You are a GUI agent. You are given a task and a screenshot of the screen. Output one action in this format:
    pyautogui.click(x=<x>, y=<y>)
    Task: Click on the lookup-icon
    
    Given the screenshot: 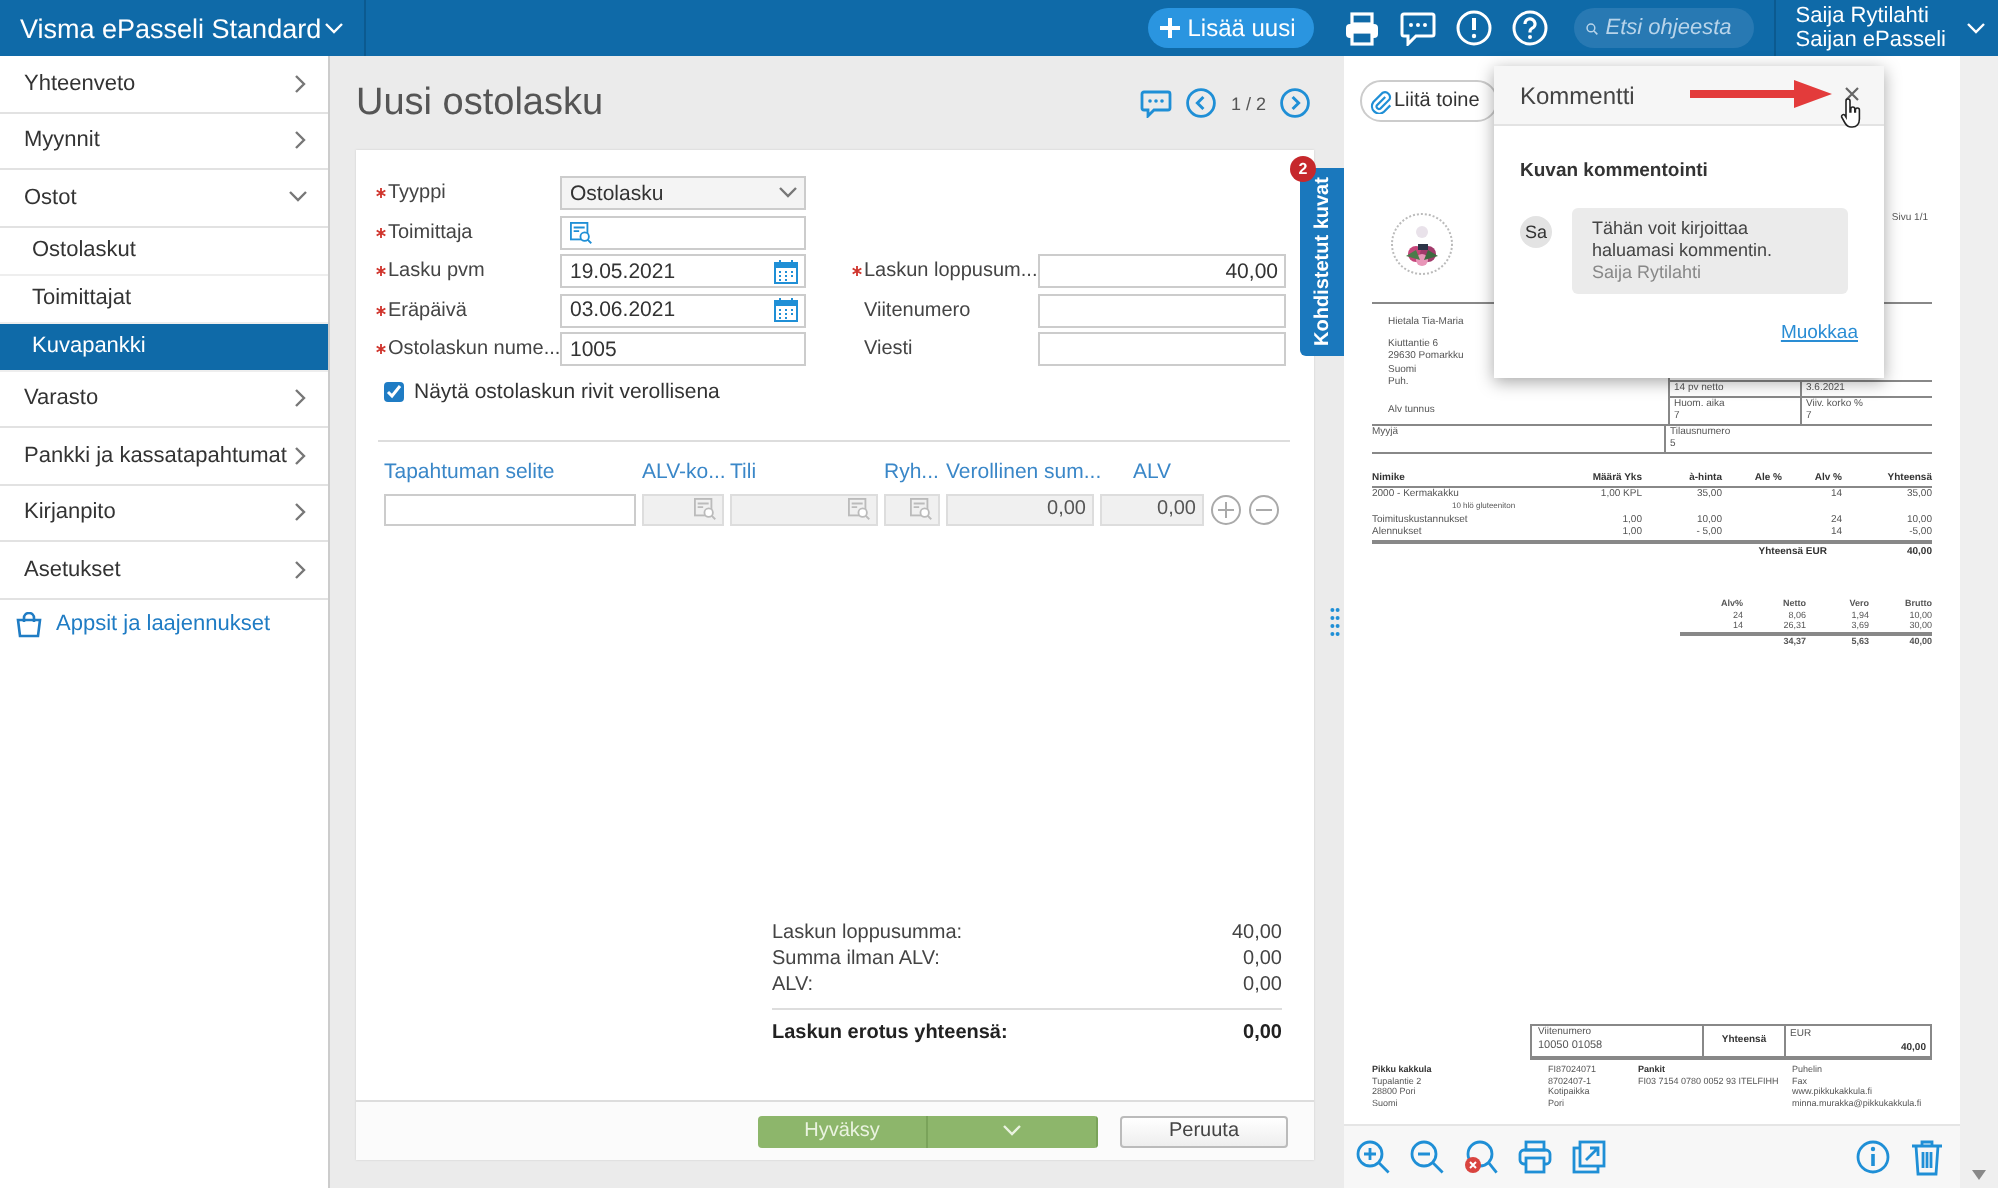 What is the action you would take?
    pyautogui.click(x=581, y=232)
    